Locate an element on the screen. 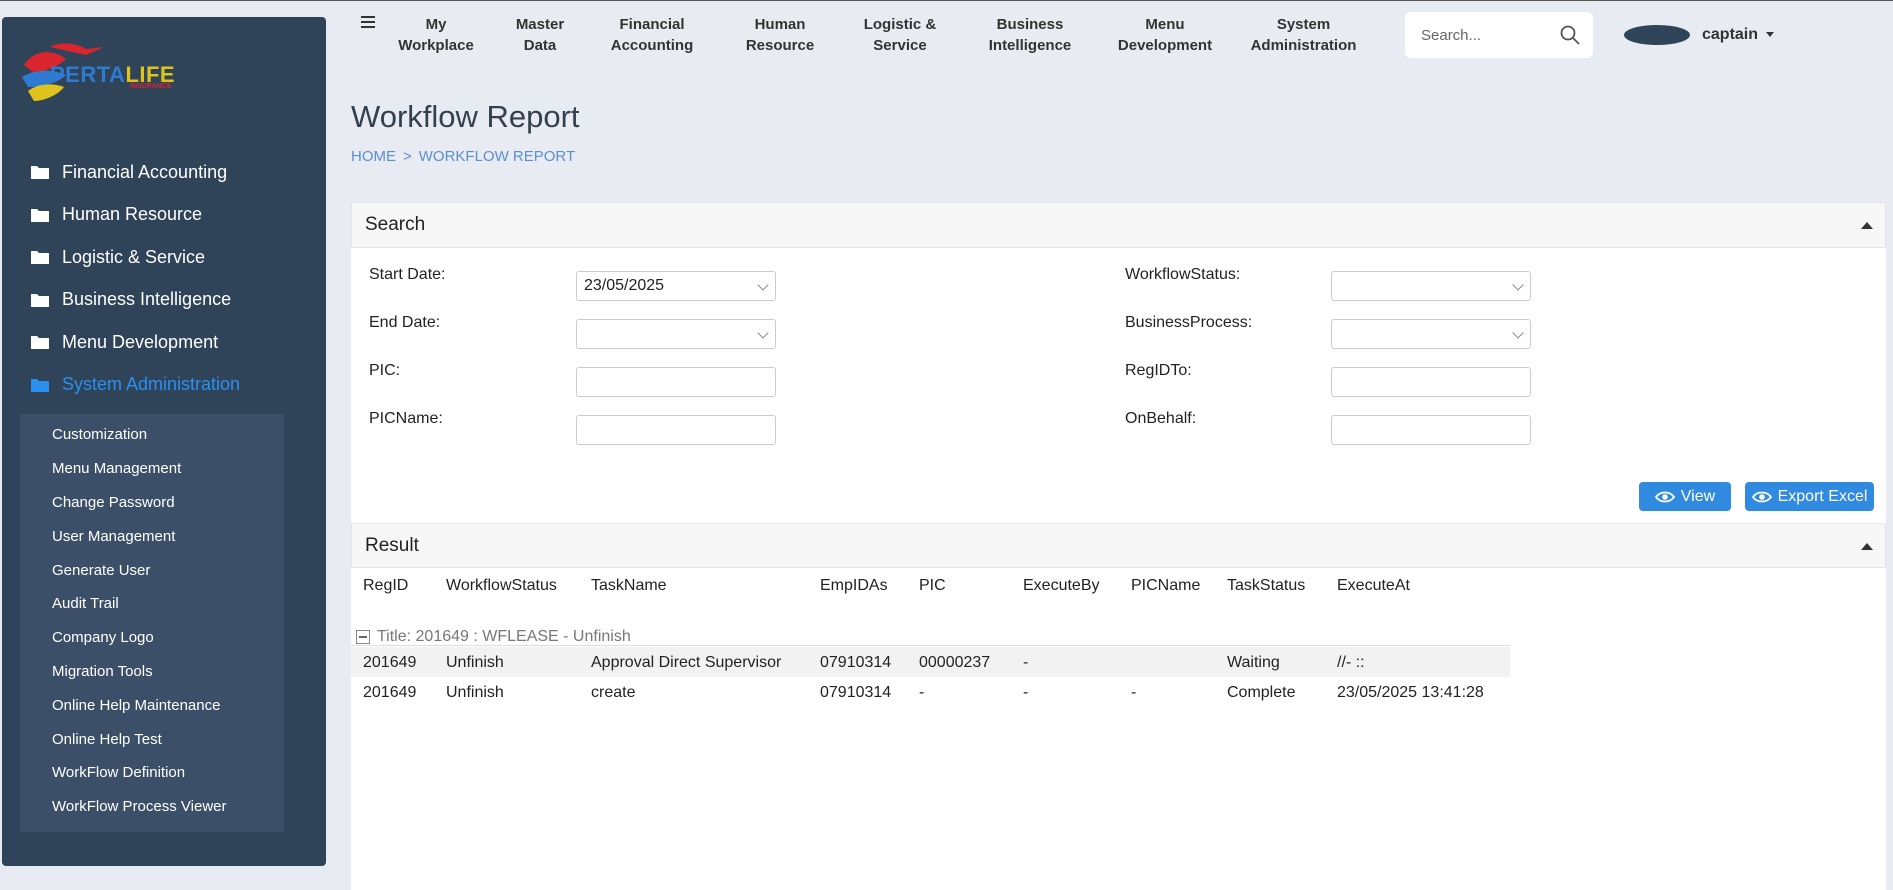 This screenshot has width=1893, height=890. view-button: View is located at coordinates (1685, 496).